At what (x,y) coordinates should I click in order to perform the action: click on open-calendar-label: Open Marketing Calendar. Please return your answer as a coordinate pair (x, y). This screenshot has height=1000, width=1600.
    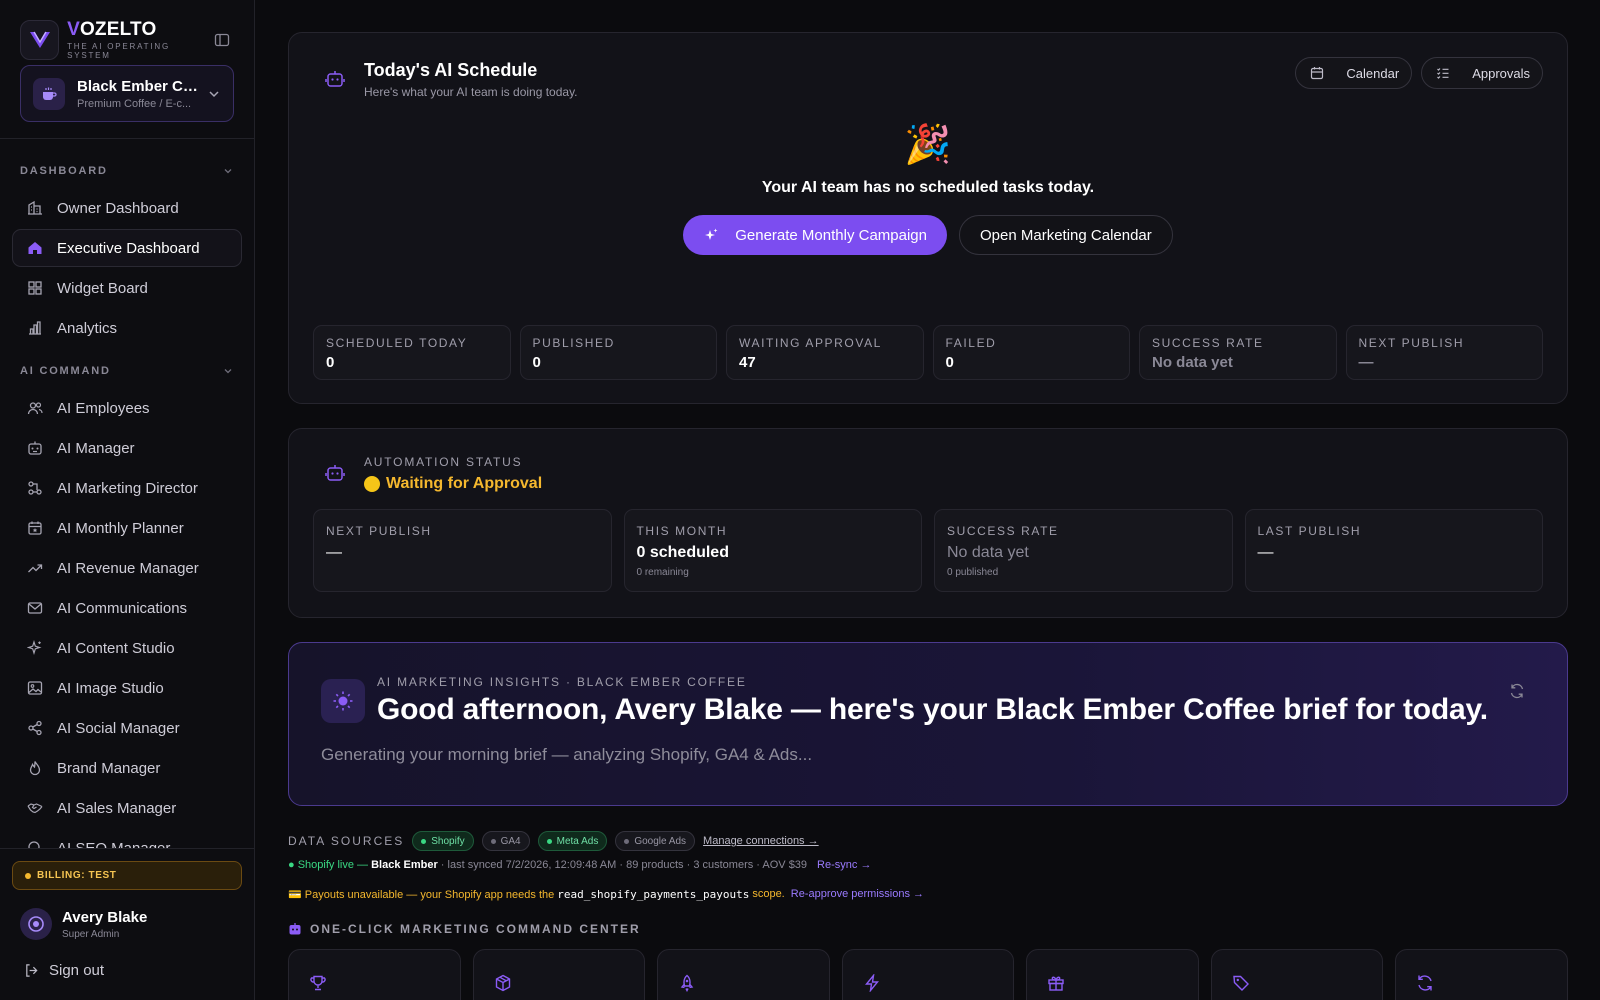
    Looking at the image, I should click on (1066, 235).